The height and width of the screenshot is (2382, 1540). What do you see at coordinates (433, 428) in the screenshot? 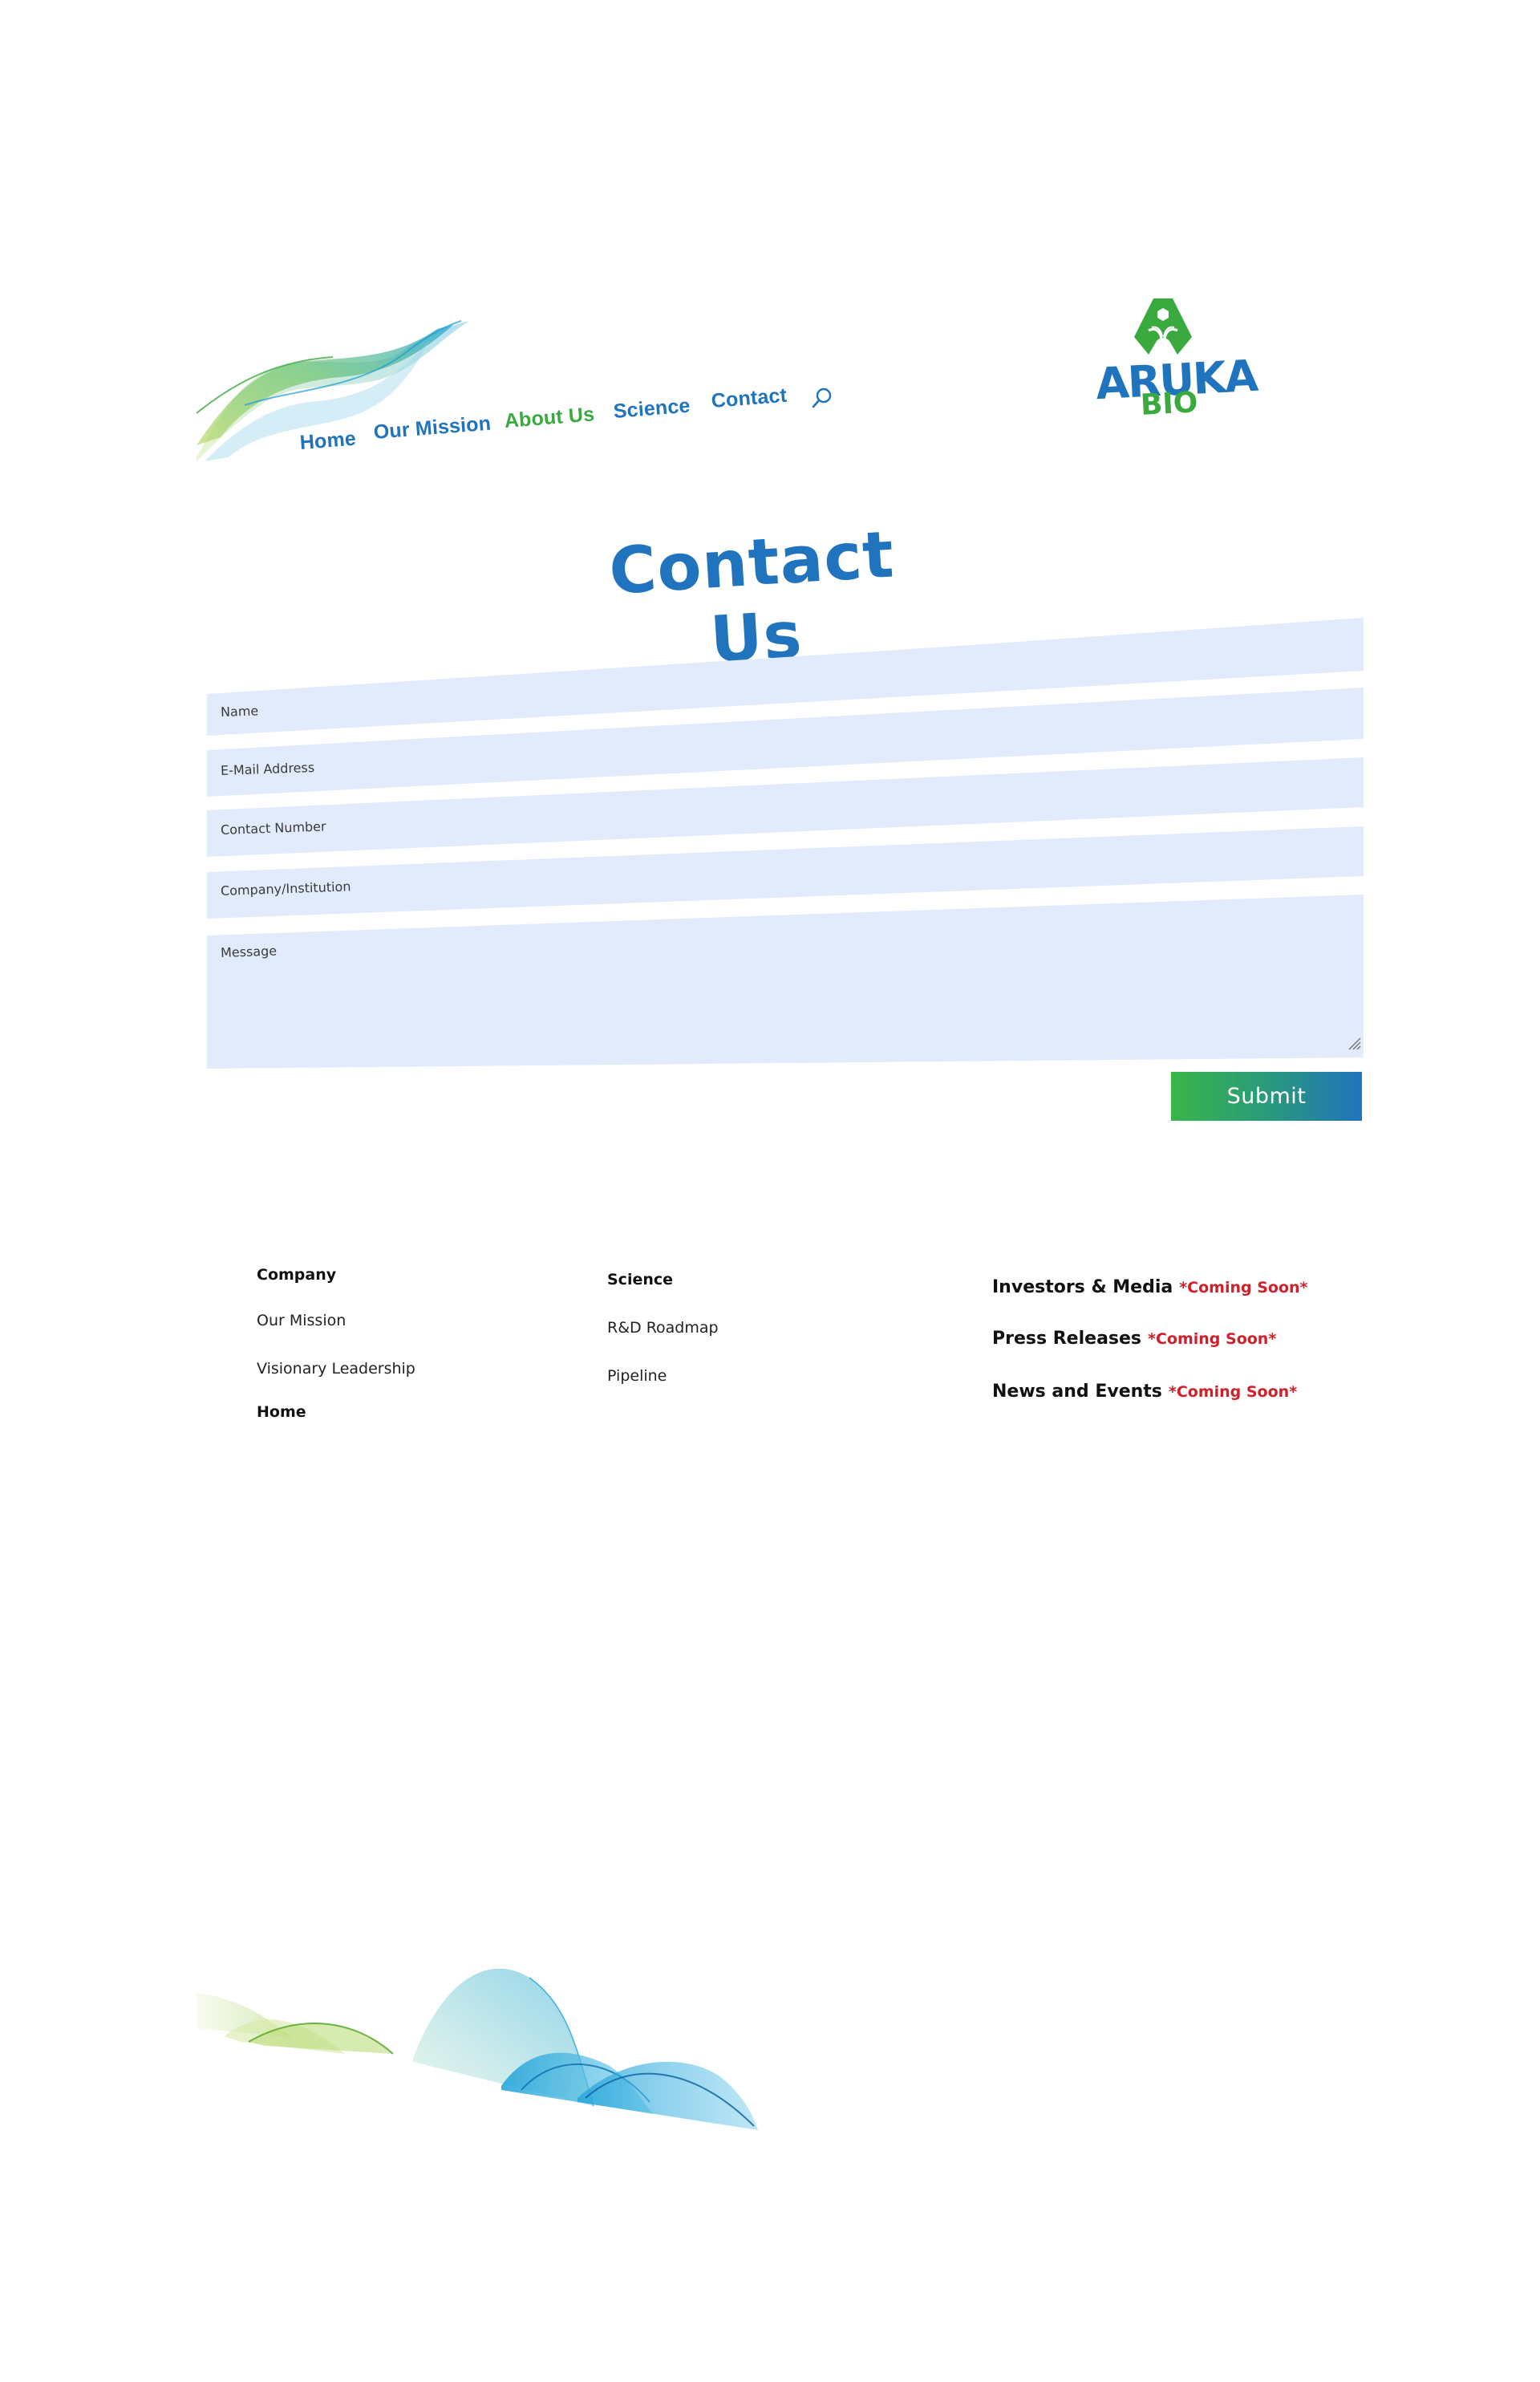
I see `nav-our-mission: Our Mission` at bounding box center [433, 428].